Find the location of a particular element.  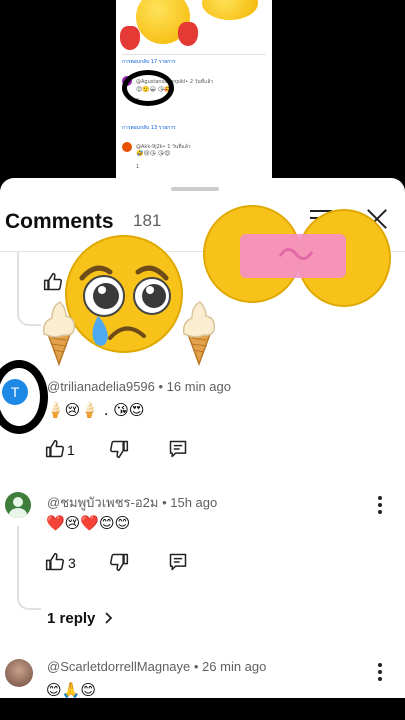

reply-count-link: การตอบกลับ 13 รายการ is located at coordinates (149, 128).